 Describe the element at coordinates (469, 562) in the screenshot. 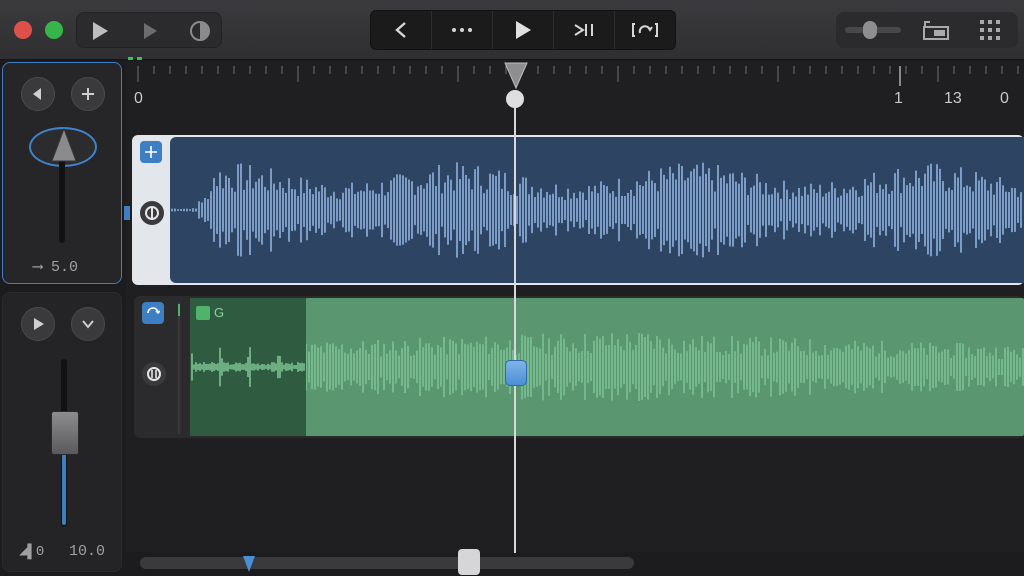

I see `horizontal-scroll-thumb` at that location.